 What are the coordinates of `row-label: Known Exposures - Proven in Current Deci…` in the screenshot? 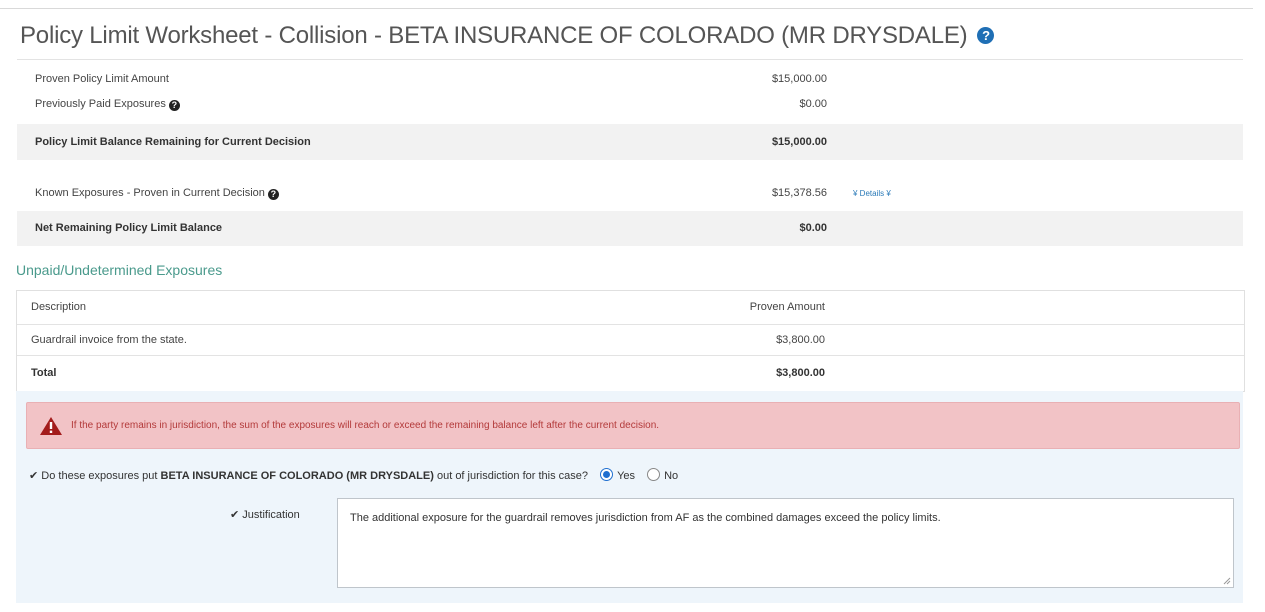 It's located at (150, 193).